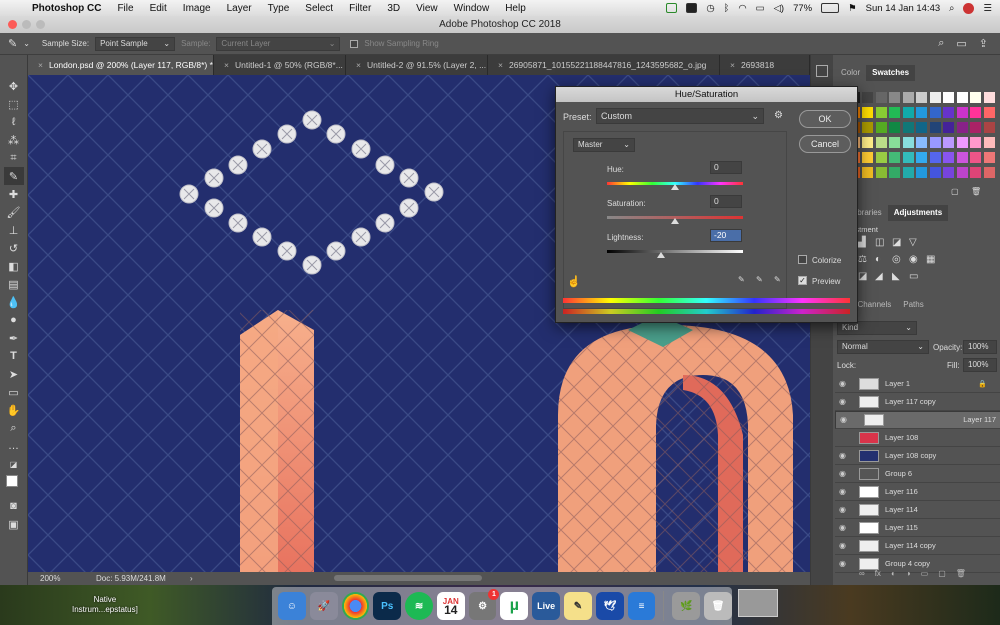 The height and width of the screenshot is (625, 1000). What do you see at coordinates (292, 606) in the screenshot?
I see `finder-icon: ☺` at bounding box center [292, 606].